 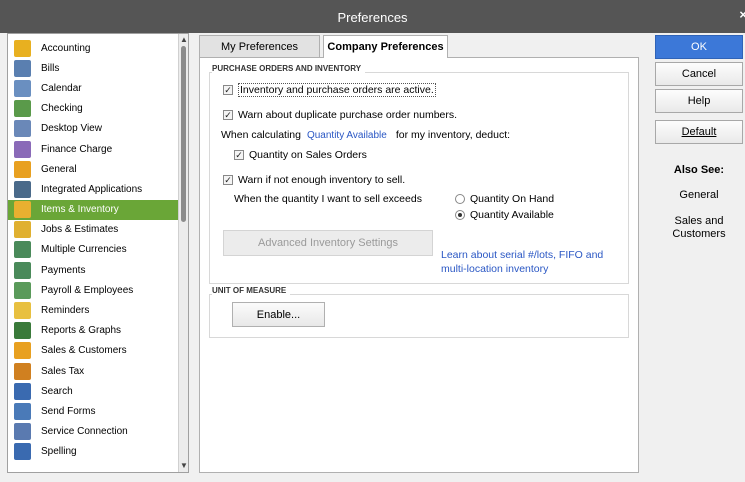 What do you see at coordinates (94, 189) in the screenshot?
I see `sidebar-item-integrated-applications: Integrated Applications` at bounding box center [94, 189].